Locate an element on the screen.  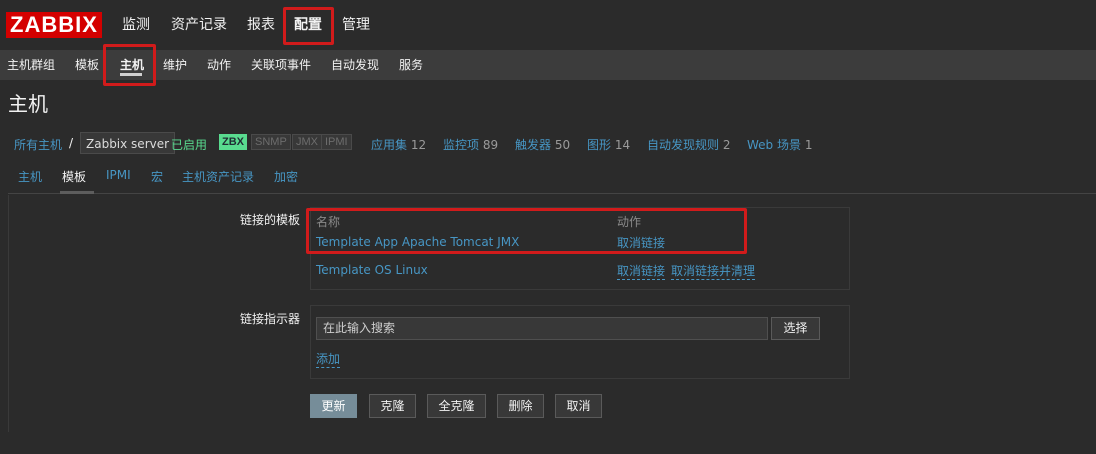
tab-templates: 模板 is located at coordinates (74, 176).